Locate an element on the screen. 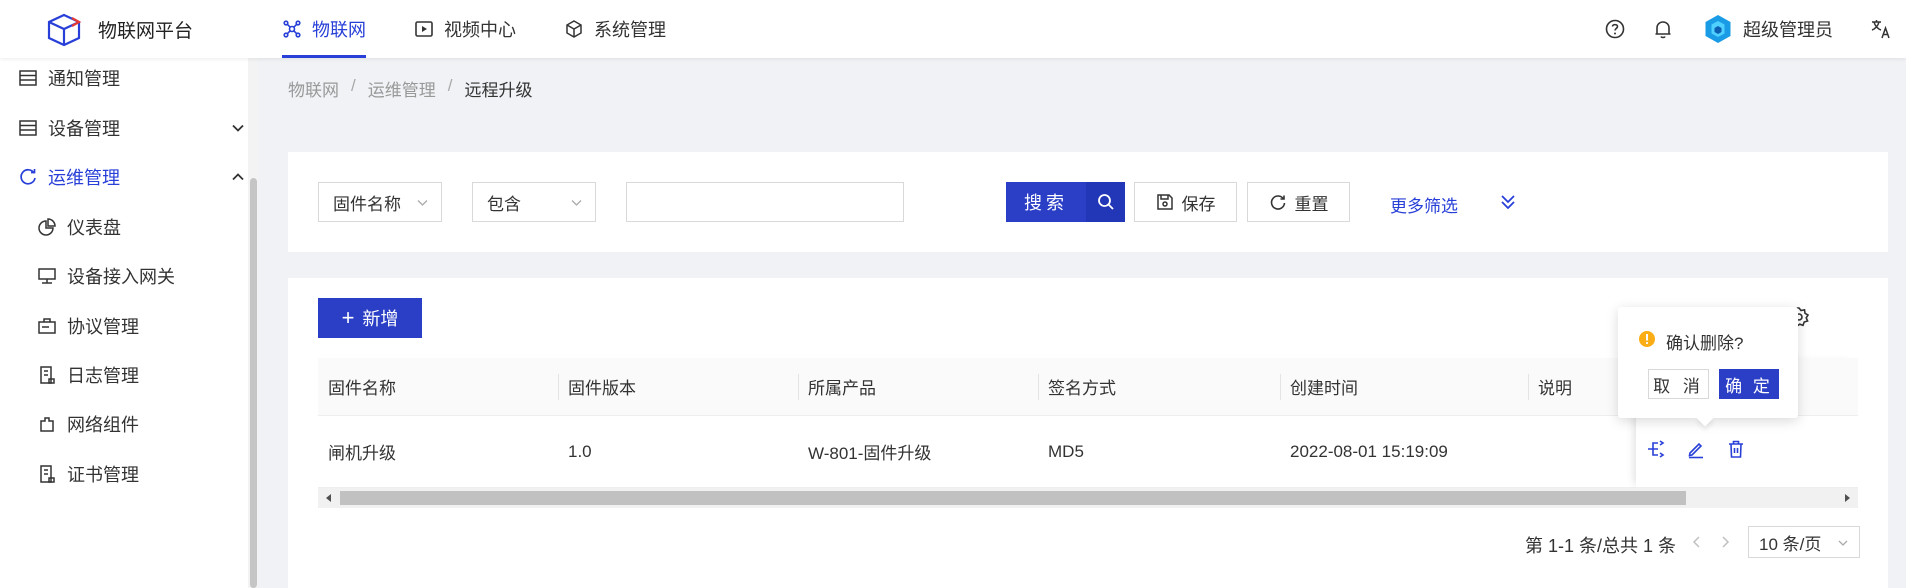 The height and width of the screenshot is (588, 1906). nav-tab-iot: 物联网 is located at coordinates (324, 29).